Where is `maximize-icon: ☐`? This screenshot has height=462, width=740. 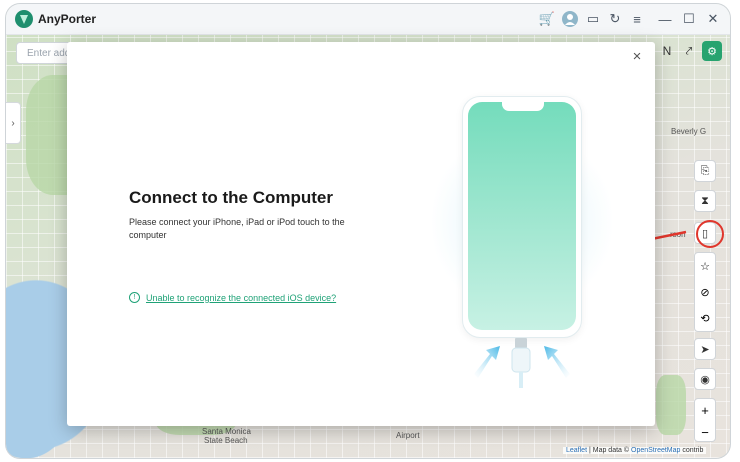 maximize-icon: ☐ is located at coordinates (689, 19).